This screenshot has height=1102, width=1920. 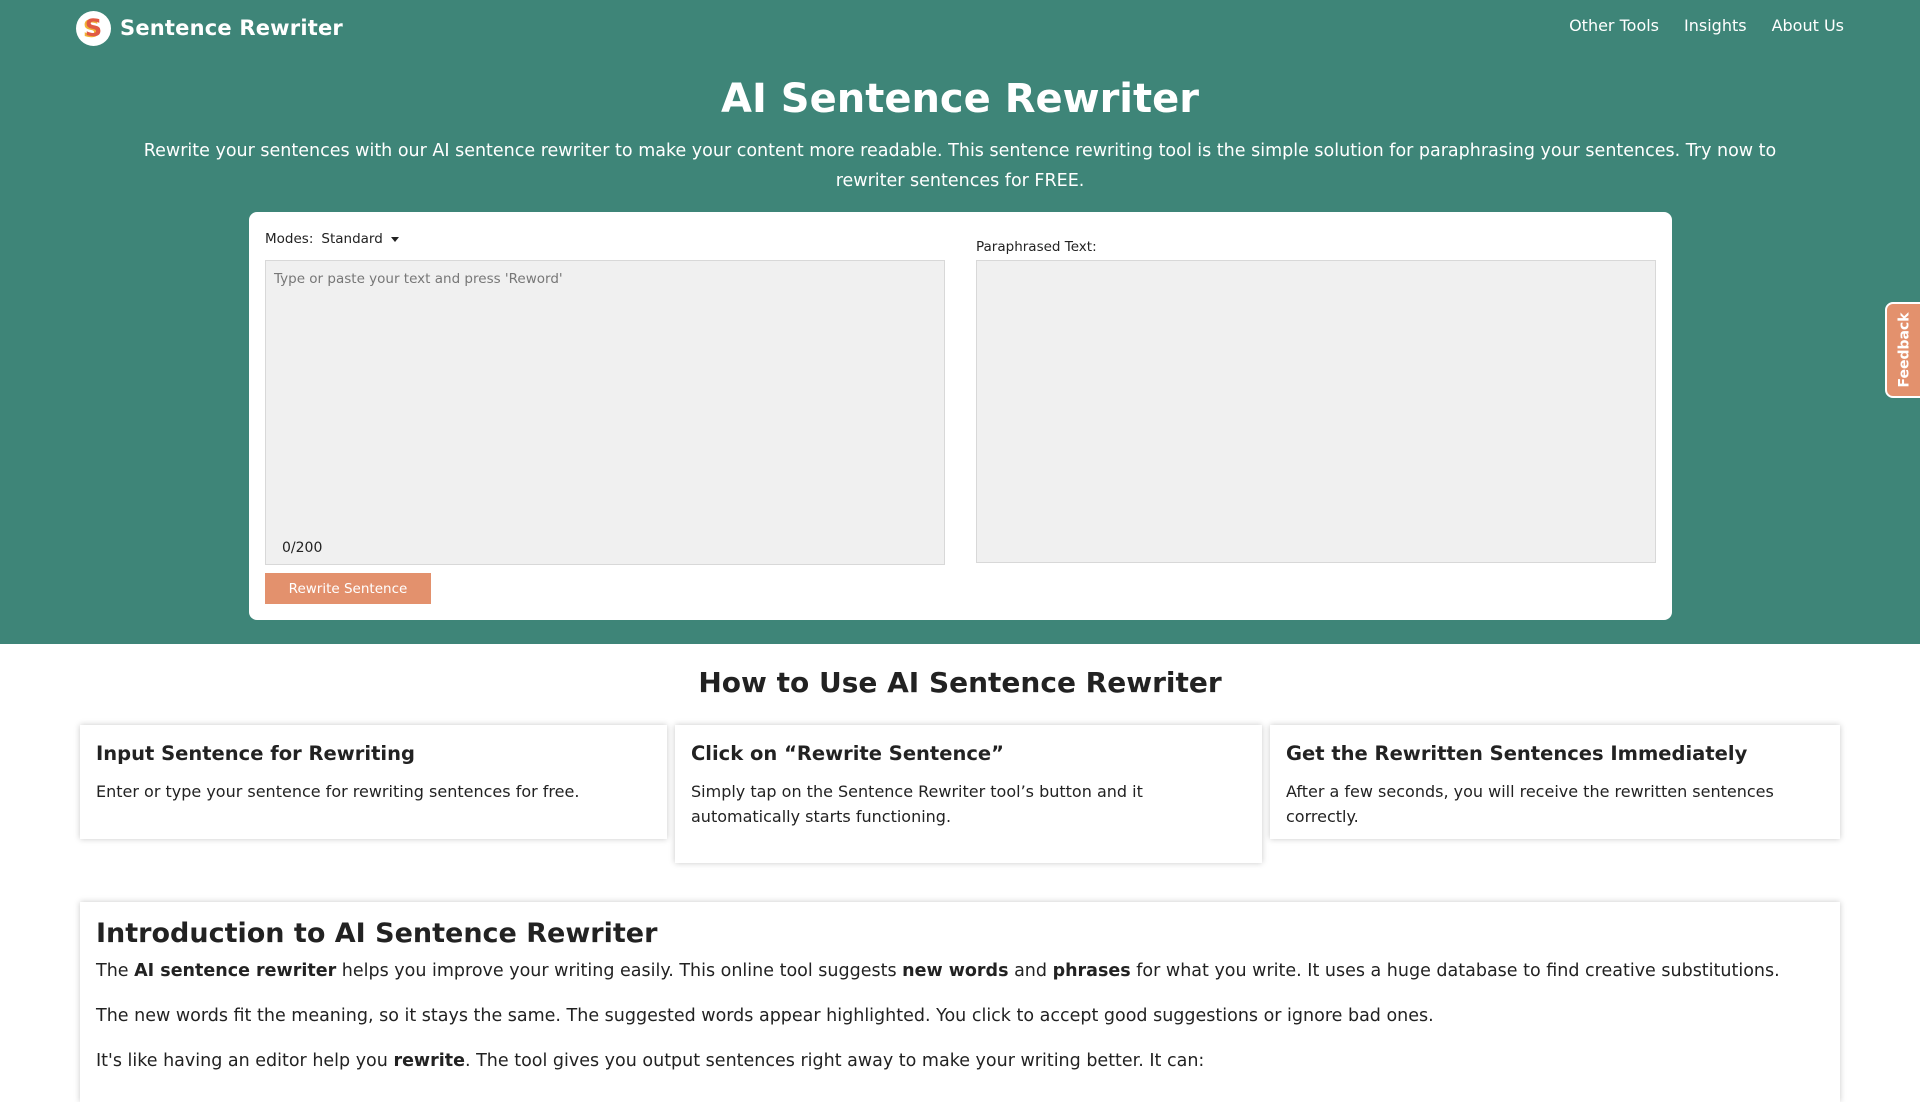 What do you see at coordinates (352, 239) in the screenshot?
I see `mode-selected-value: Standard` at bounding box center [352, 239].